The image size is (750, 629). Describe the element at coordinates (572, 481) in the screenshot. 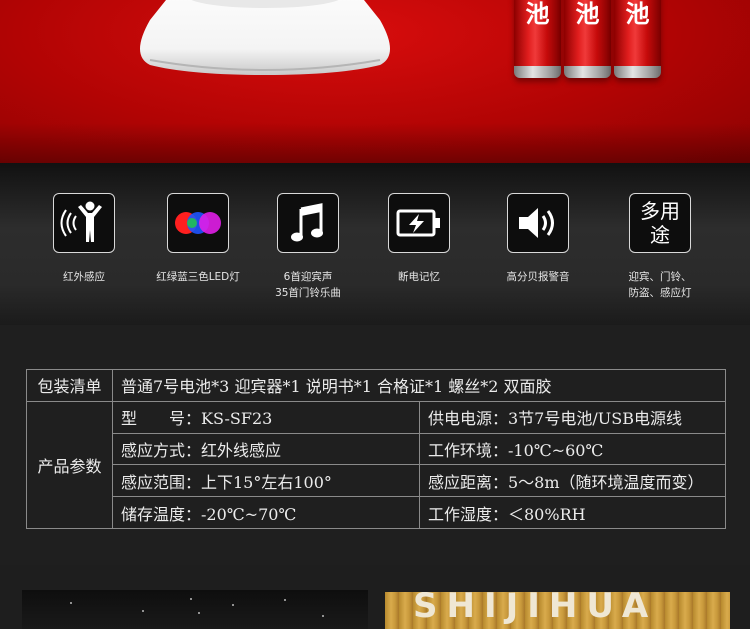

I see `spec-cell: 感应距离：5～8m（随环境温度而变）` at that location.